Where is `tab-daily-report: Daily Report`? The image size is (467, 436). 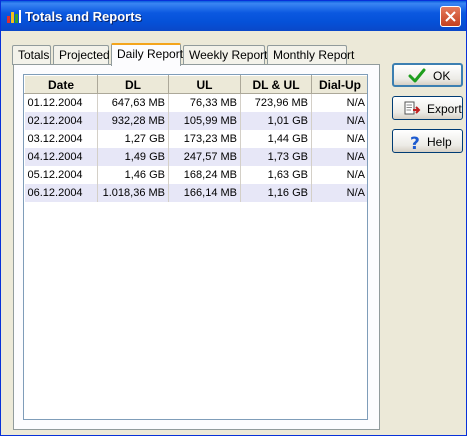 tab-daily-report: Daily Report is located at coordinates (147, 54).